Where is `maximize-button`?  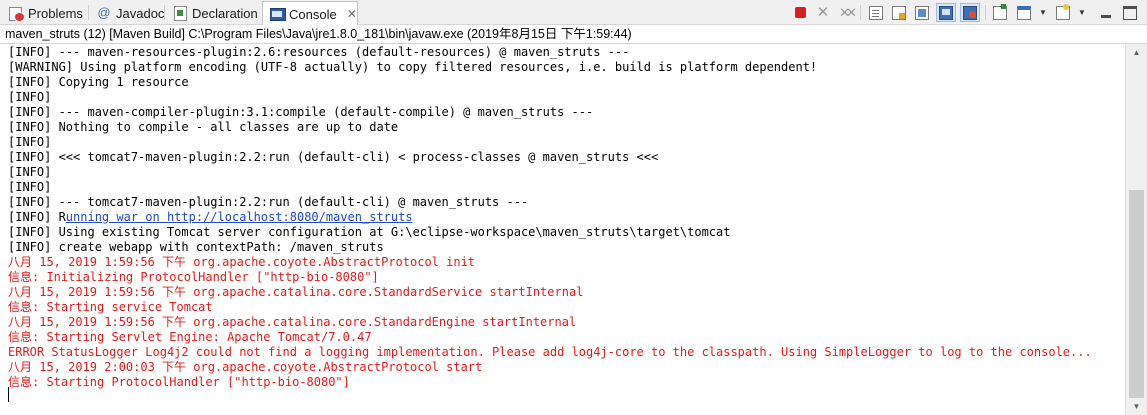 maximize-button is located at coordinates (1130, 12).